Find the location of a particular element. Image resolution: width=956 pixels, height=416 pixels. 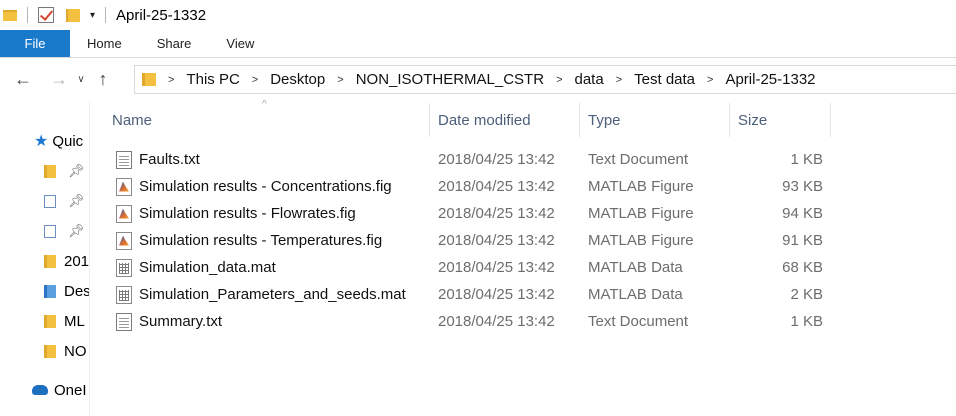

file-size: 1 KB is located at coordinates (806, 321).